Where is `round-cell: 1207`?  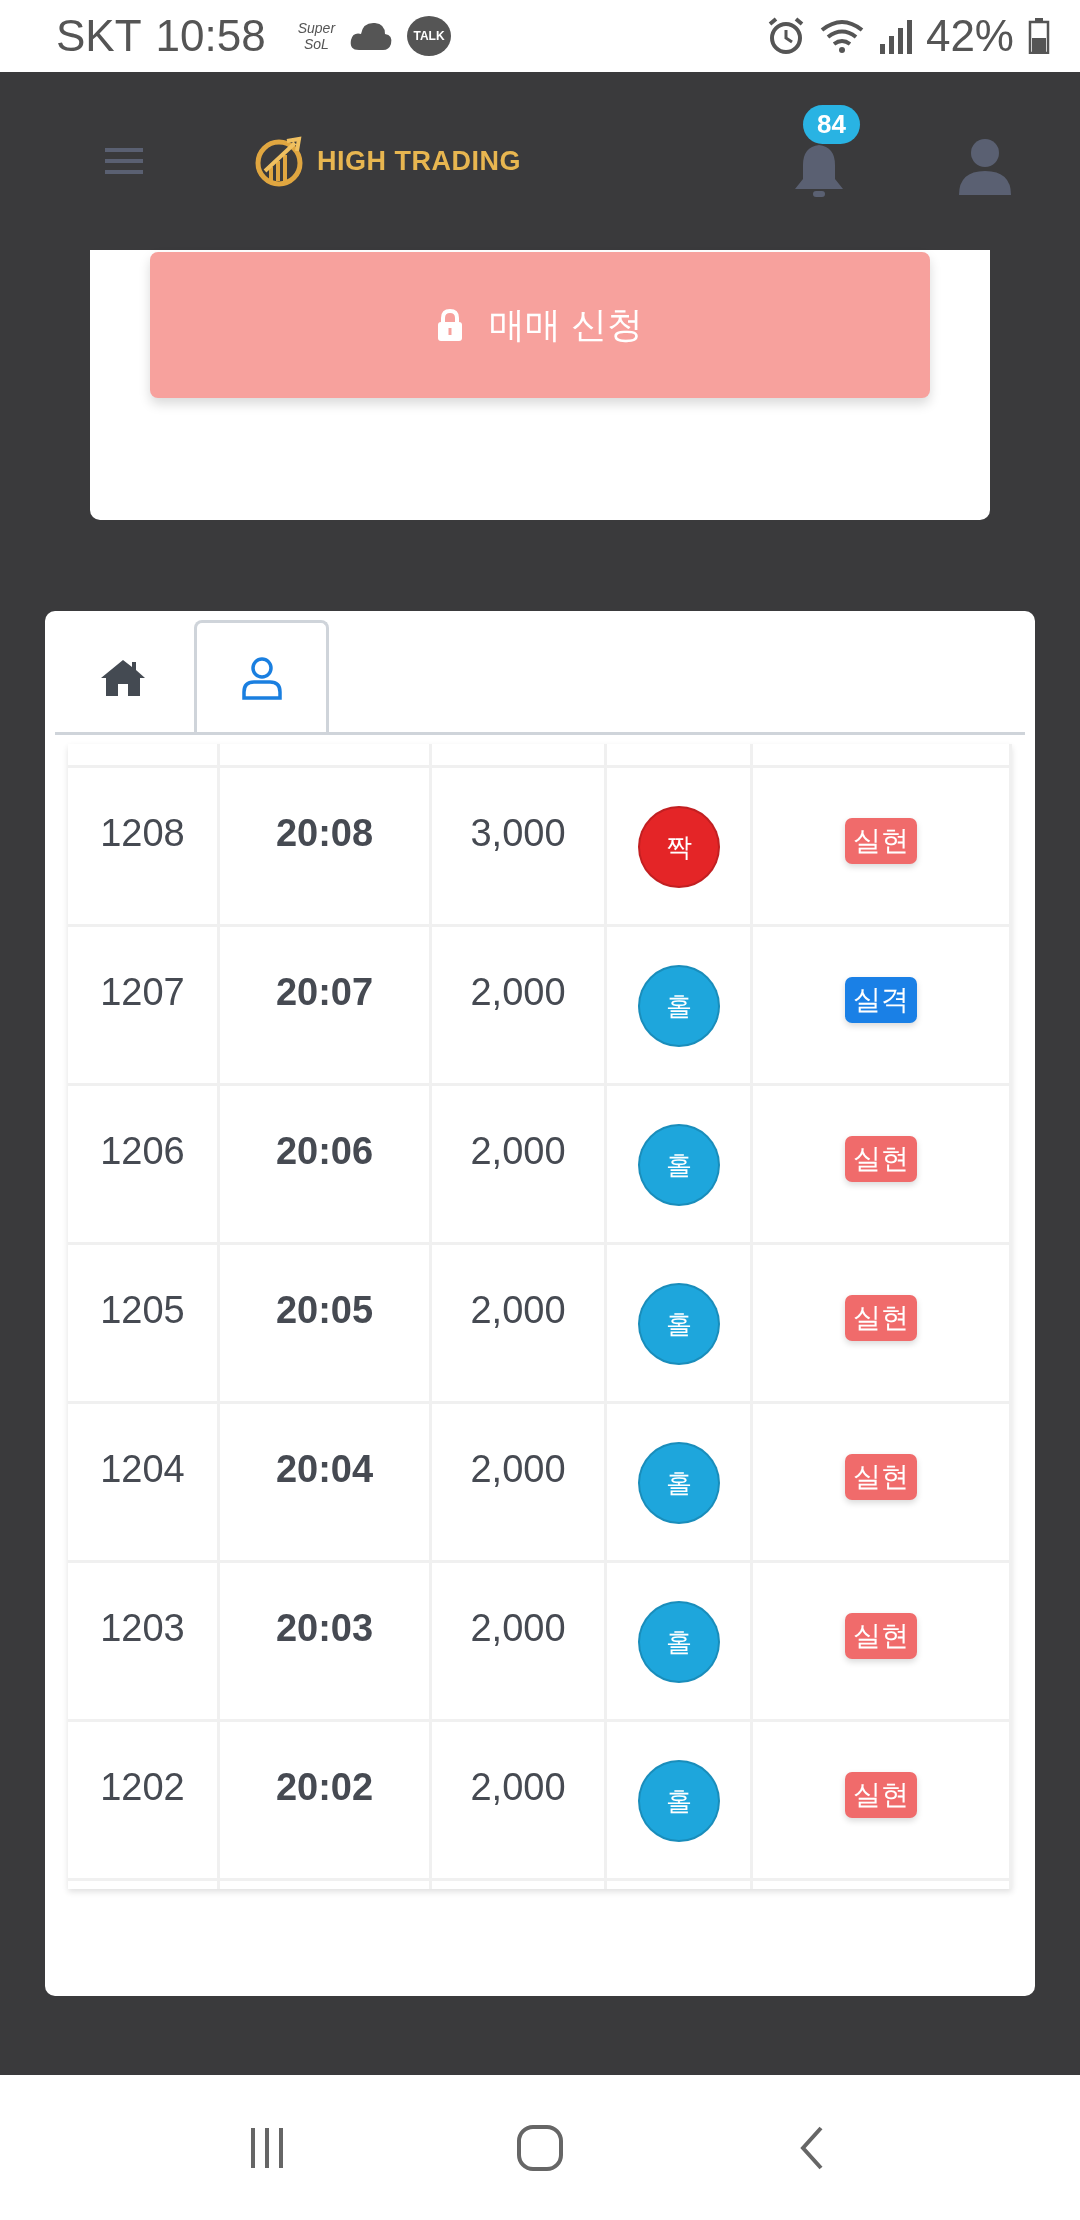
round-cell: 1207 is located at coordinates (144, 1006).